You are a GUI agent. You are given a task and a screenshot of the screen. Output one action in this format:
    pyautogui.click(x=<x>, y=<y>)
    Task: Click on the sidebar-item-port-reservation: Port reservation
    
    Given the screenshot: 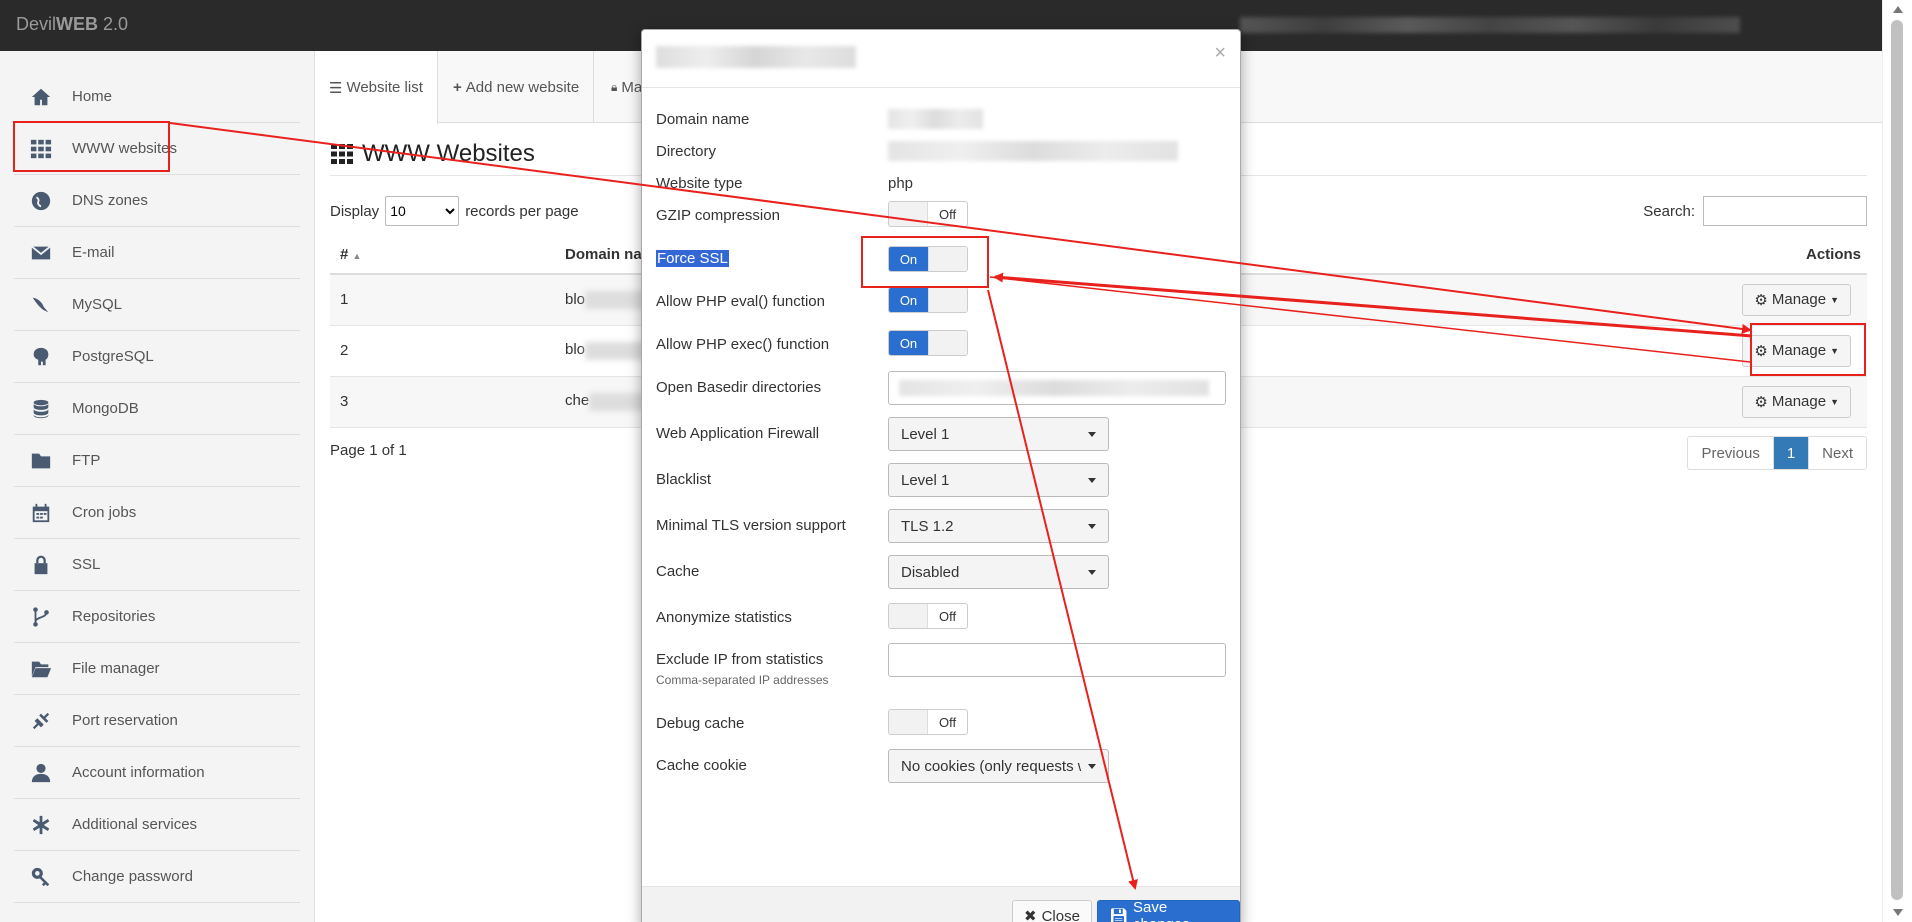 What is the action you would take?
    pyautogui.click(x=157, y=721)
    